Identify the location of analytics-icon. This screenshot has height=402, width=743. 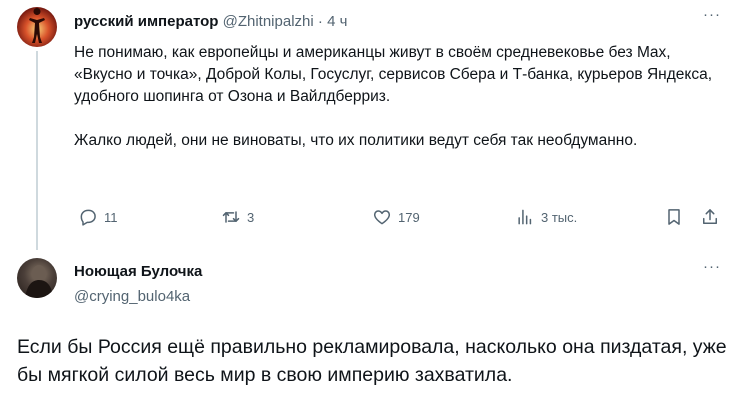
(525, 217).